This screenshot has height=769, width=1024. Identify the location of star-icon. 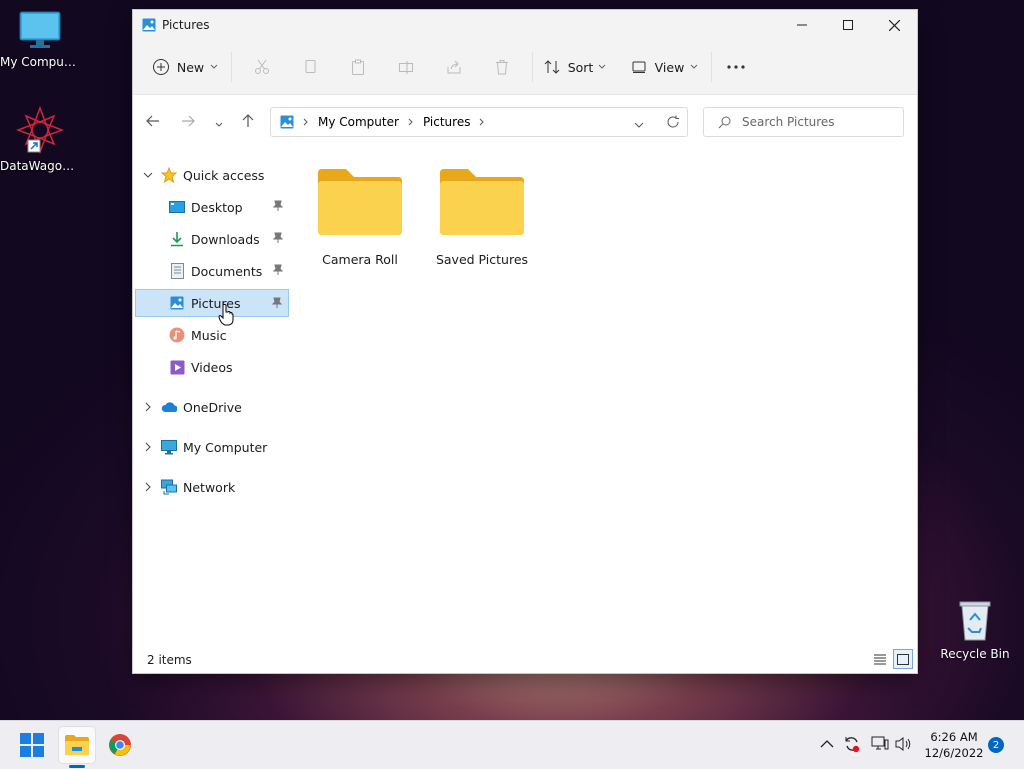
(169, 175).